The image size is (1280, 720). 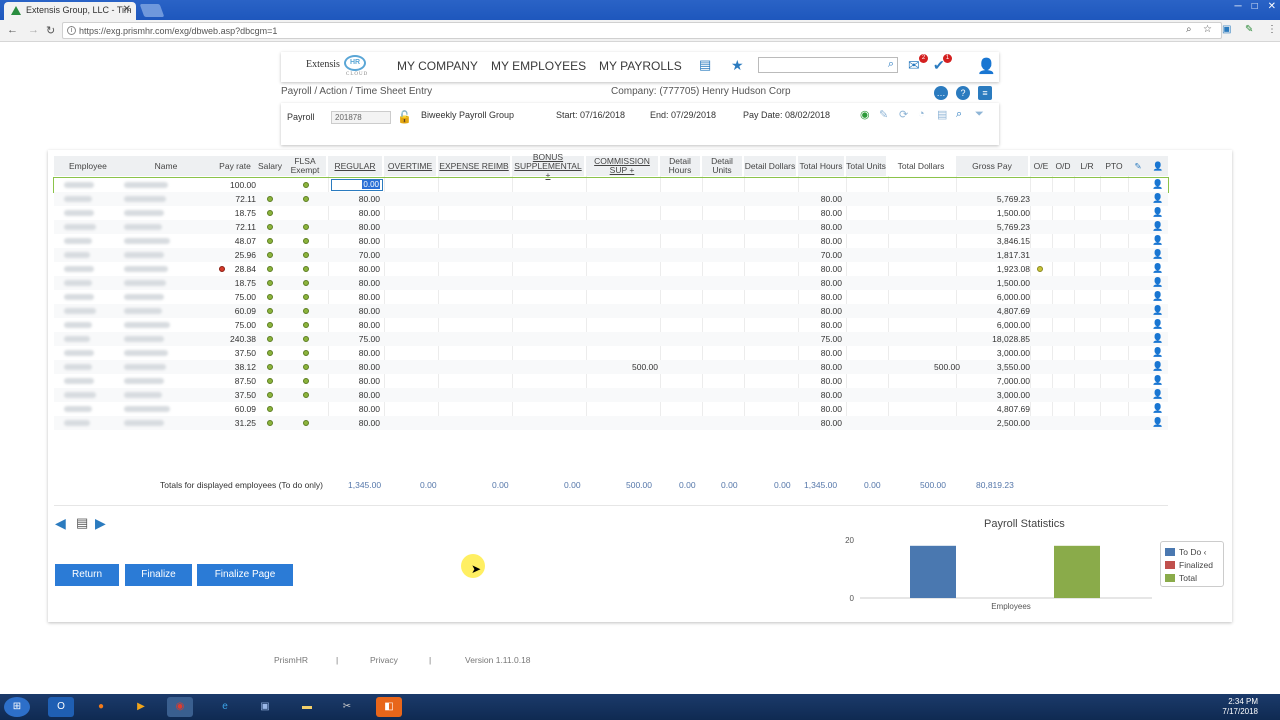 I want to click on col-notes-icon: ✎, so click(x=1138, y=166).